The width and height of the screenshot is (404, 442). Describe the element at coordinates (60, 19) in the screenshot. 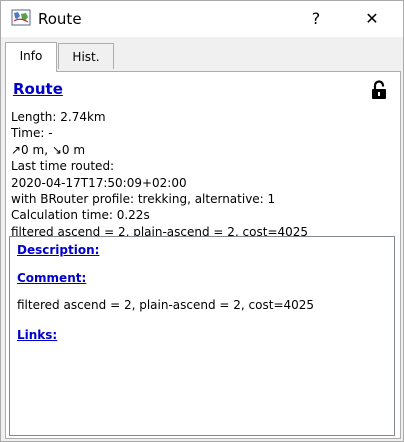

I see `window-title: Route` at that location.